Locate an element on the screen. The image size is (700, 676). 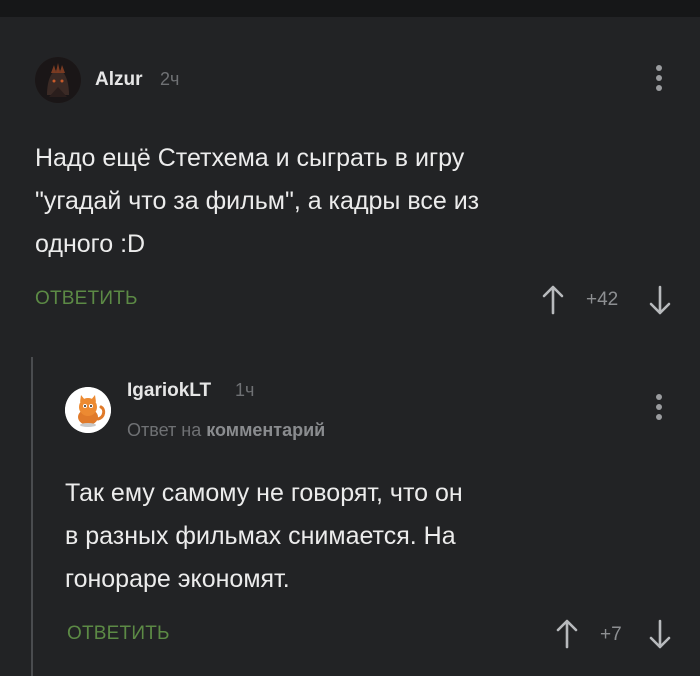
reply-to-prefix: Ответ на is located at coordinates (164, 430).